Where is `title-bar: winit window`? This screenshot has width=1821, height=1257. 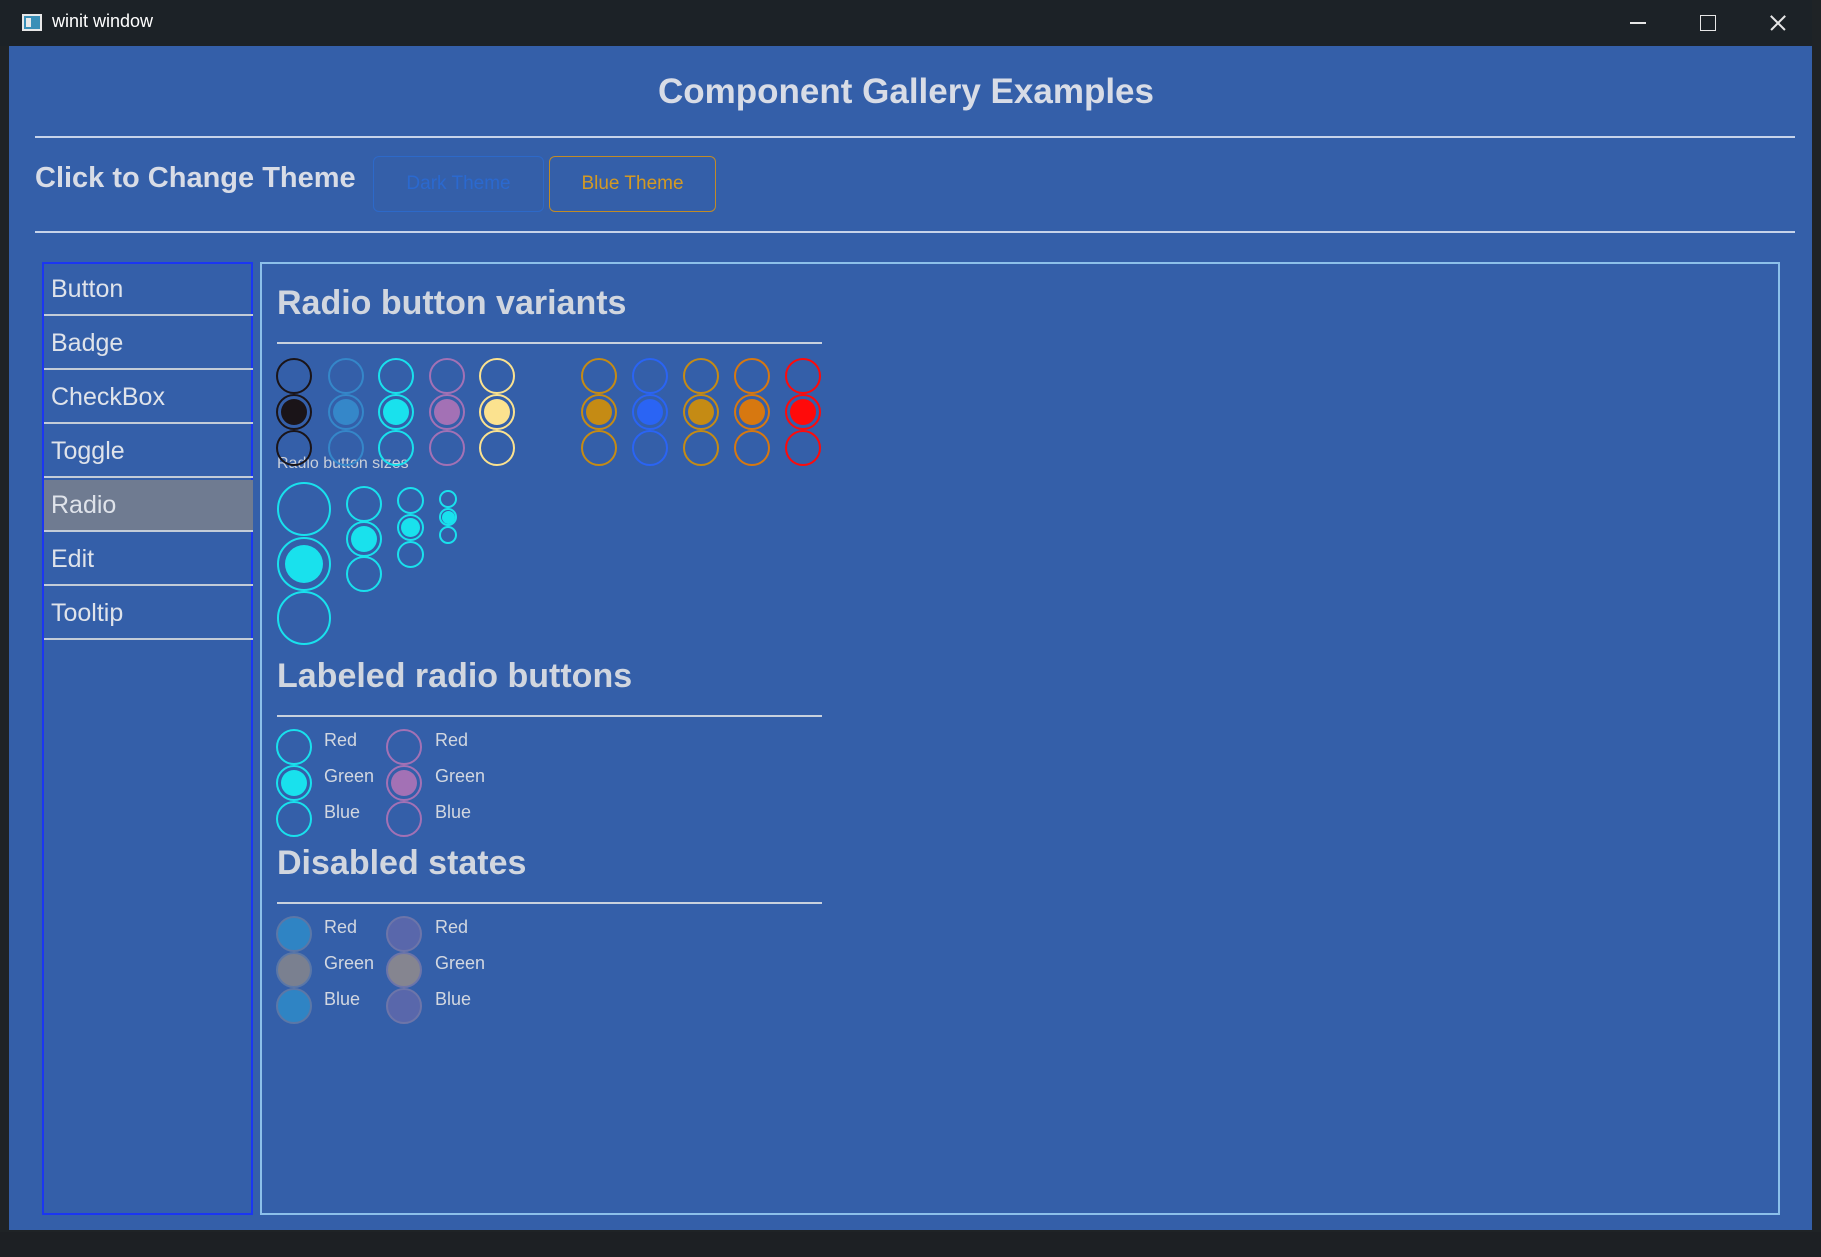
title-bar: winit window is located at coordinates (906, 23).